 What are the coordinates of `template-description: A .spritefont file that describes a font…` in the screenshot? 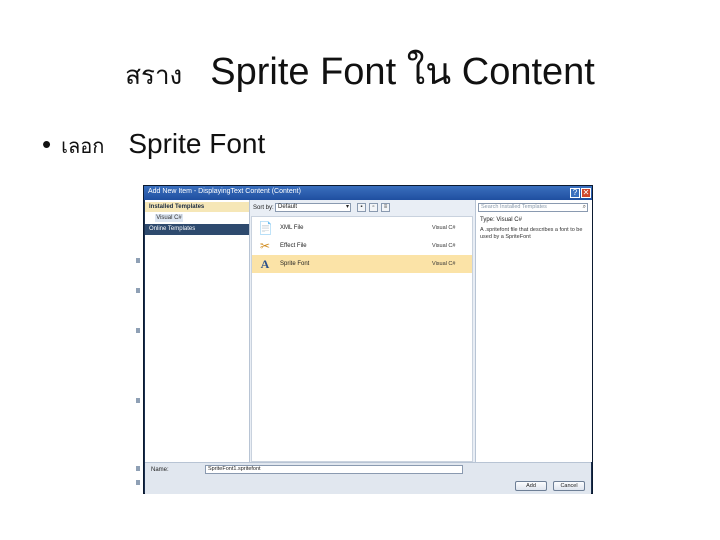 It's located at (531, 233).